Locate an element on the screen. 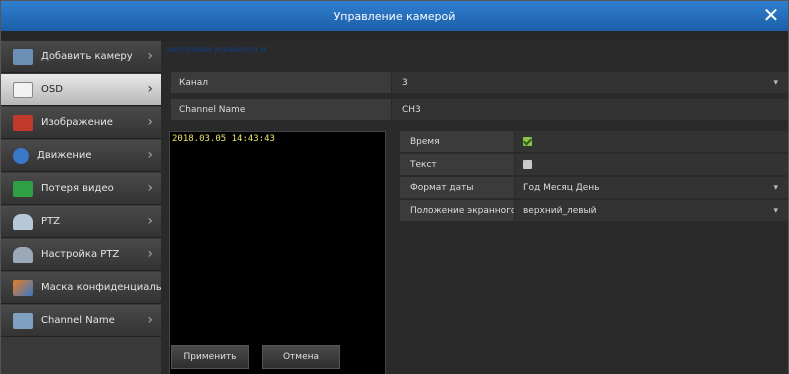 Image resolution: width=789 pixels, height=374 pixels. channel-name-row: Channel Name CH3 is located at coordinates (479, 109).